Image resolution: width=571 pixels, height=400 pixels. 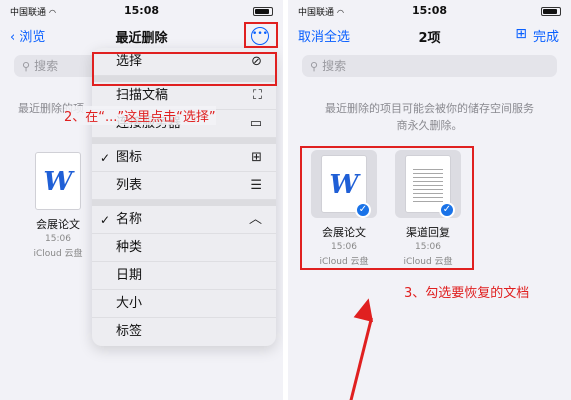 I want to click on done-button: 完成, so click(x=546, y=35).